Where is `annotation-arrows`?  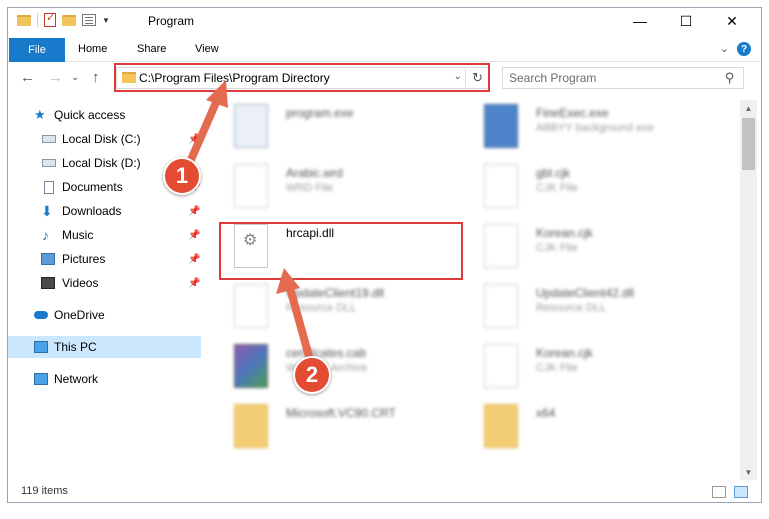
annotation-arrows is located at coordinates (250, 222).